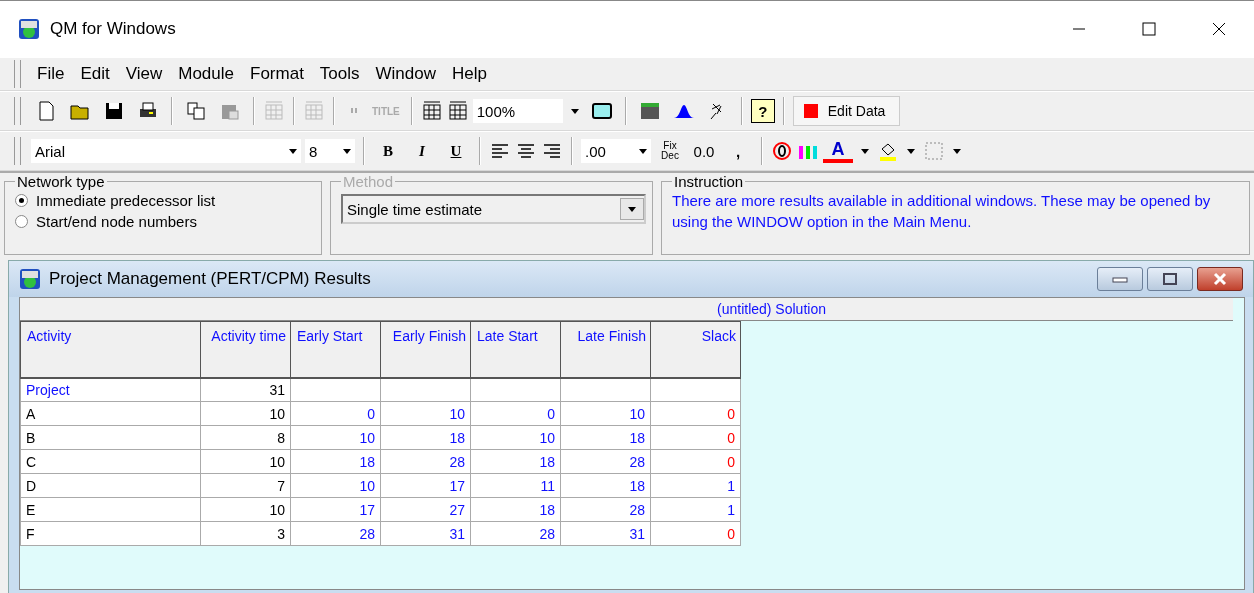  I want to click on help-button: ?, so click(762, 111).